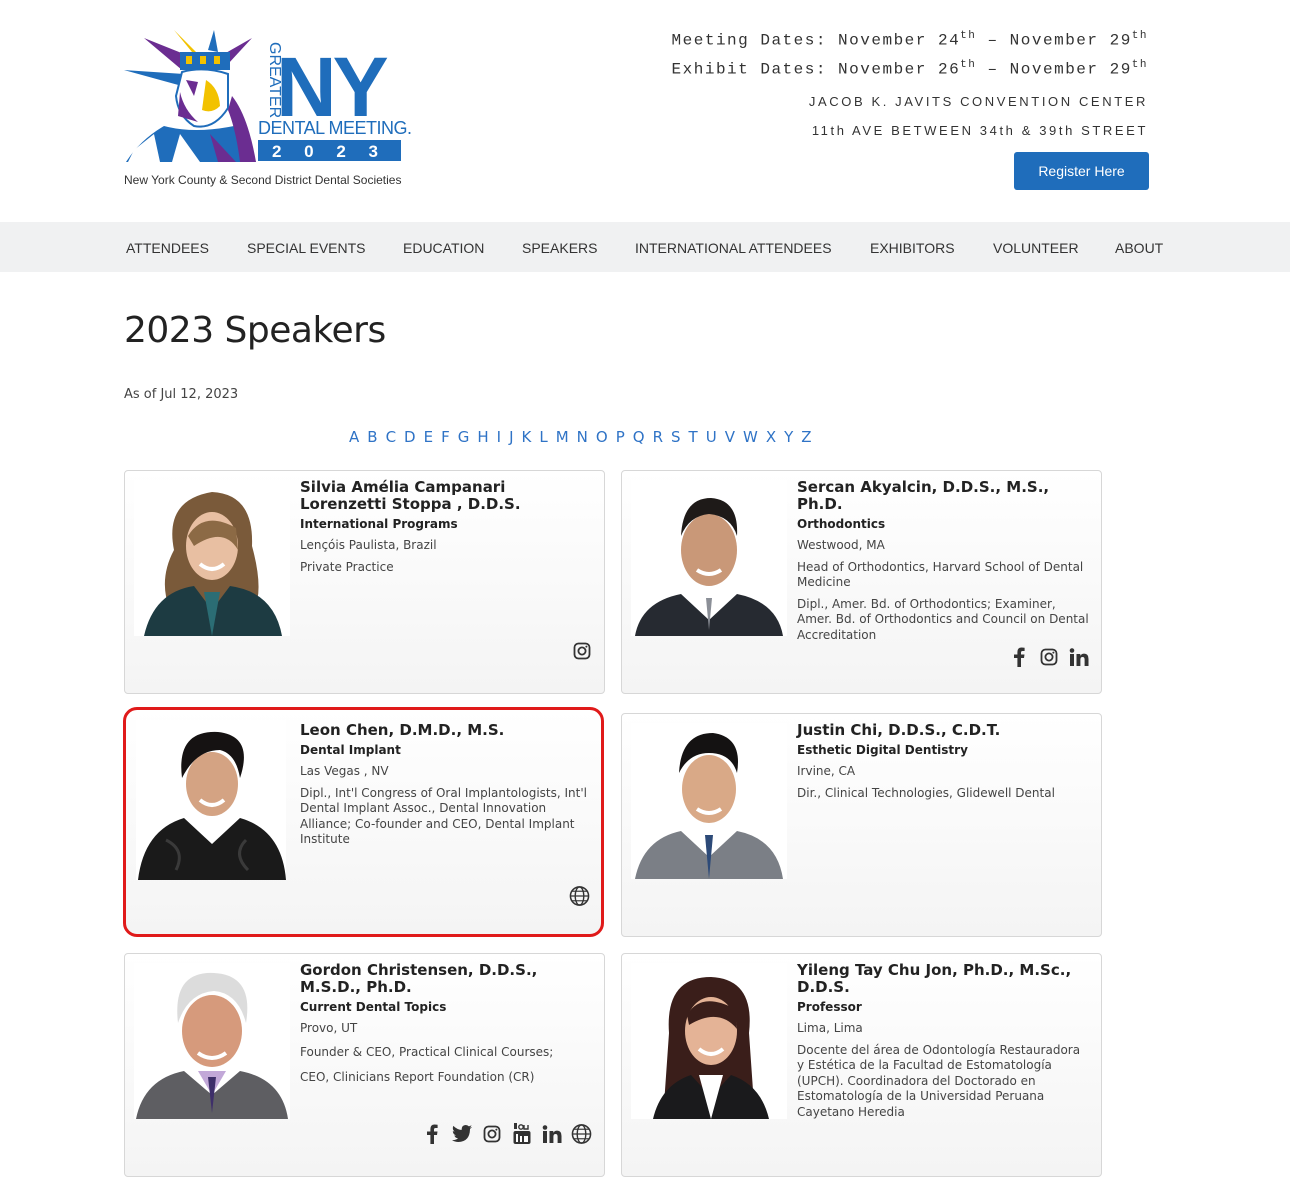  I want to click on letter-link-c: C, so click(391, 437).